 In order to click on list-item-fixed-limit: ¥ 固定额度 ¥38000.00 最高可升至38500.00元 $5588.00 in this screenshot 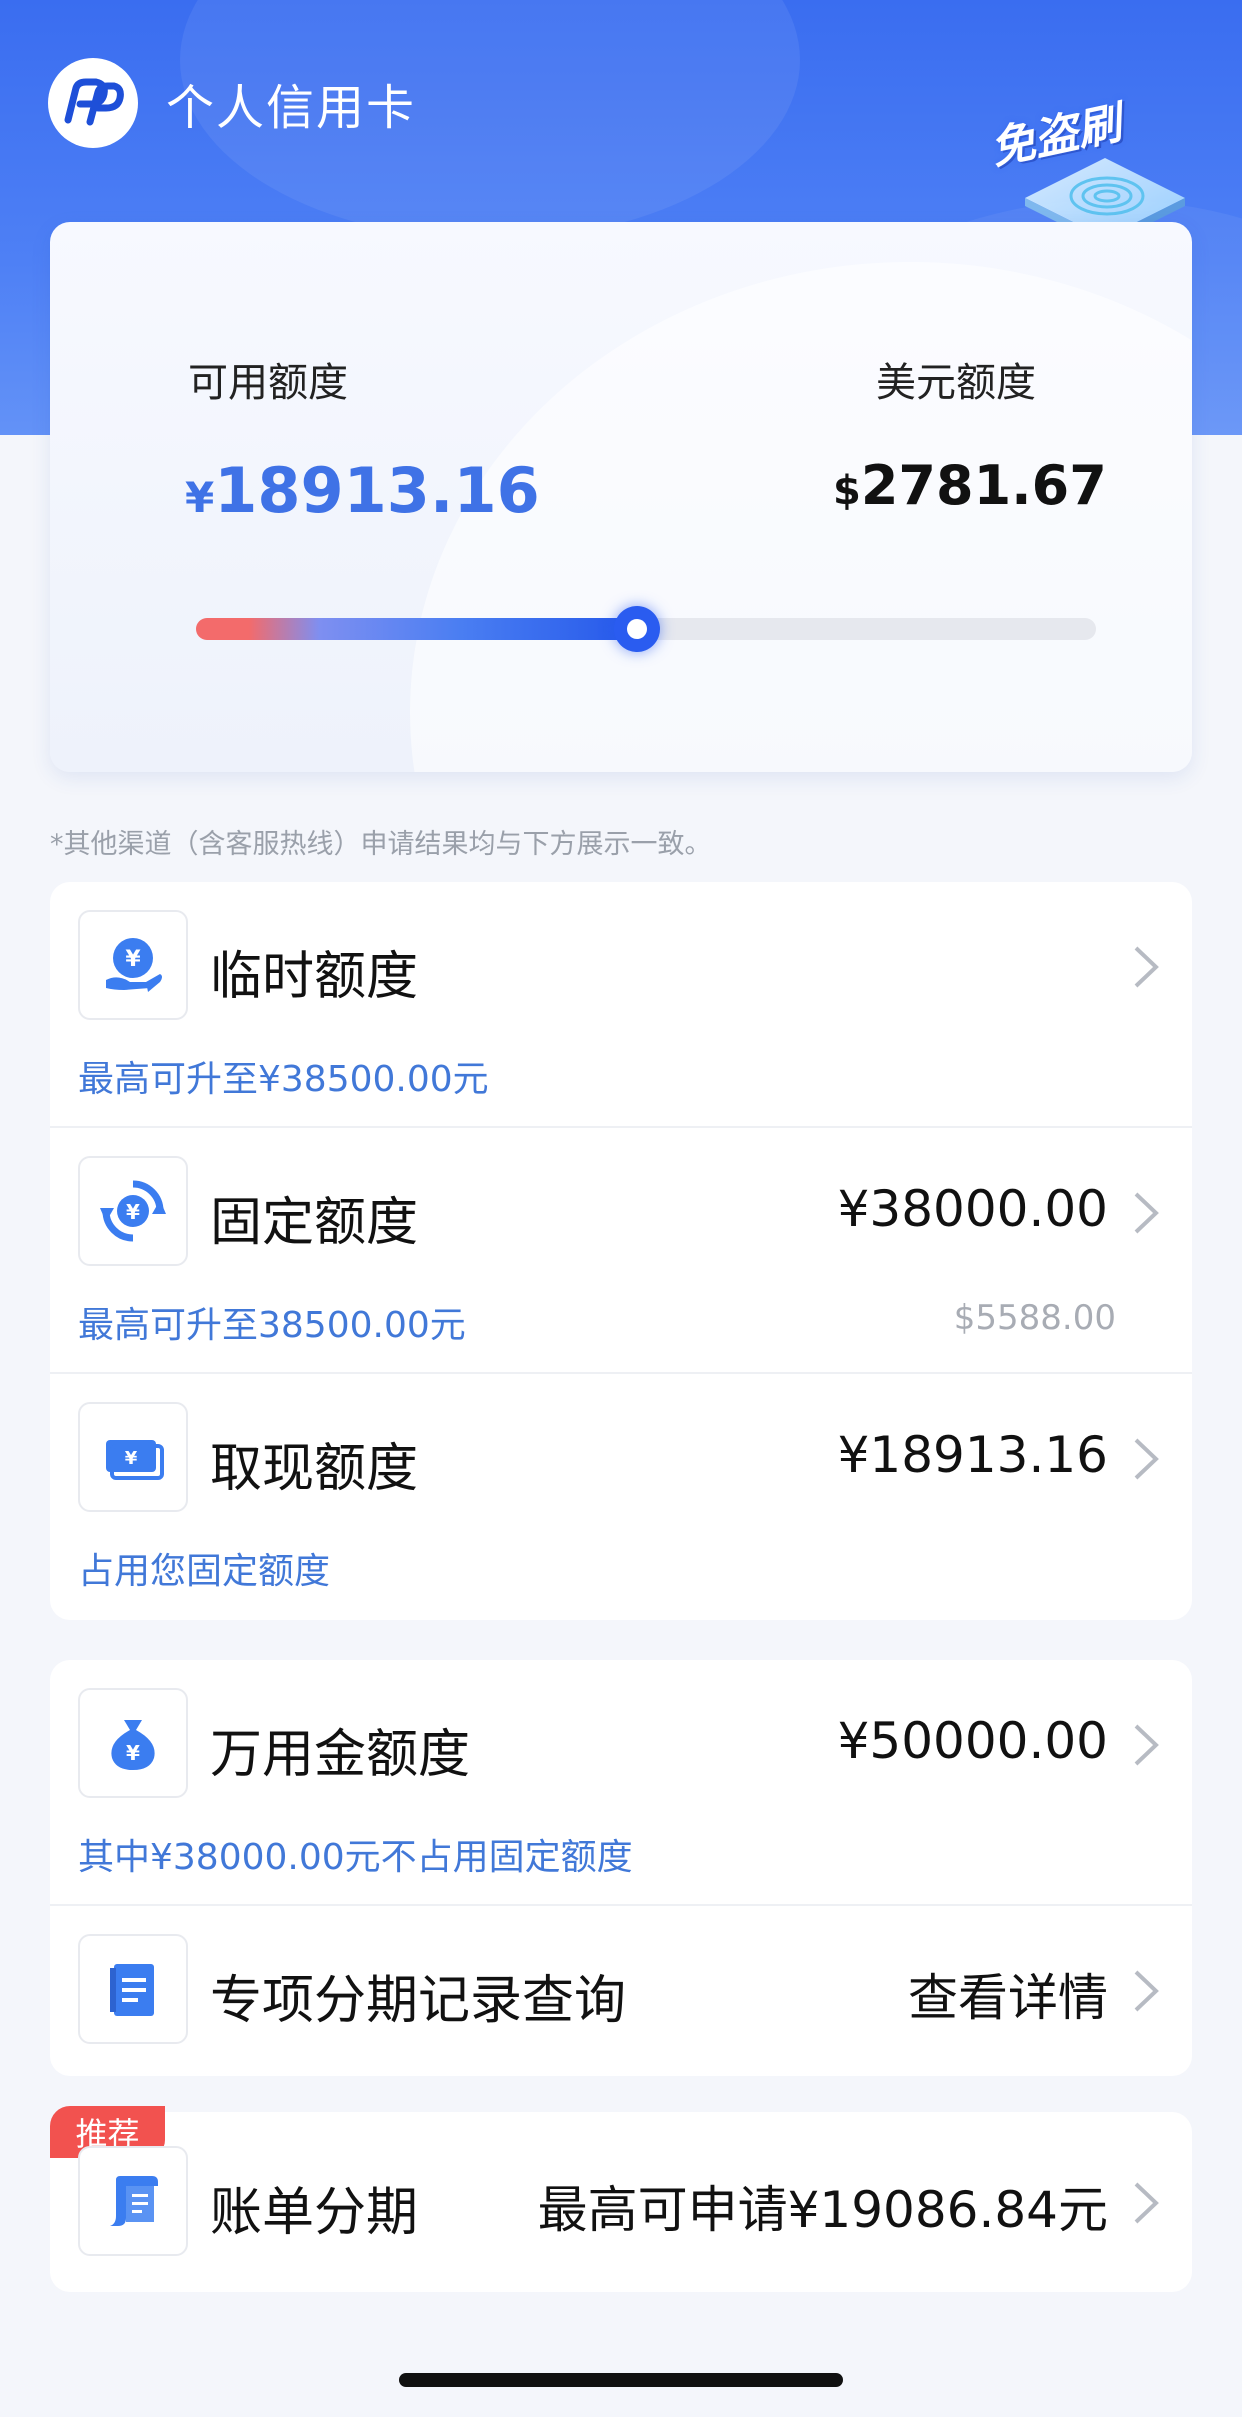, I will do `click(621, 1251)`.